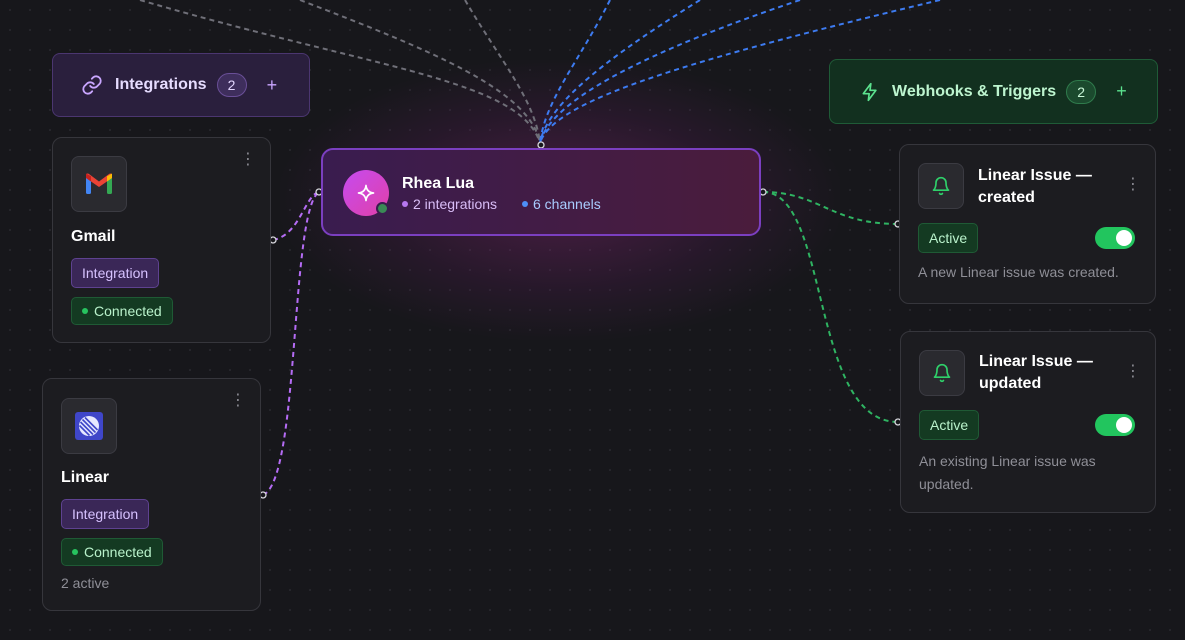 Image resolution: width=1185 pixels, height=640 pixels. I want to click on active-count-text: 2 active, so click(85, 583).